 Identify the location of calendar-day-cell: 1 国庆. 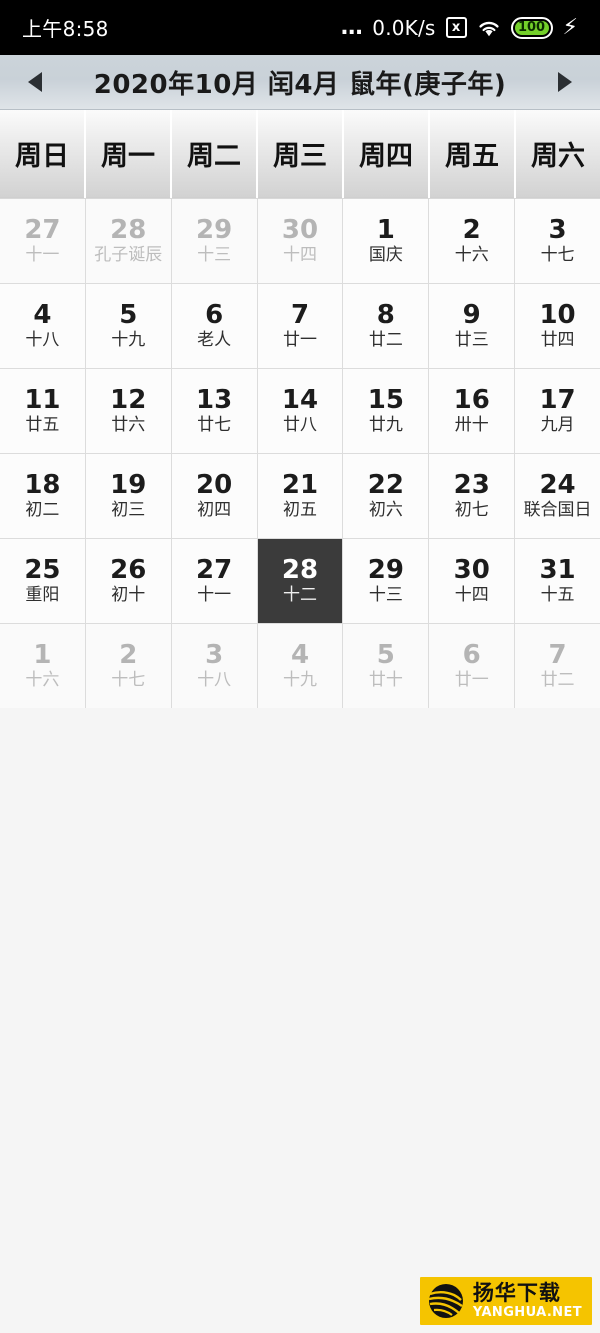
(386, 241).